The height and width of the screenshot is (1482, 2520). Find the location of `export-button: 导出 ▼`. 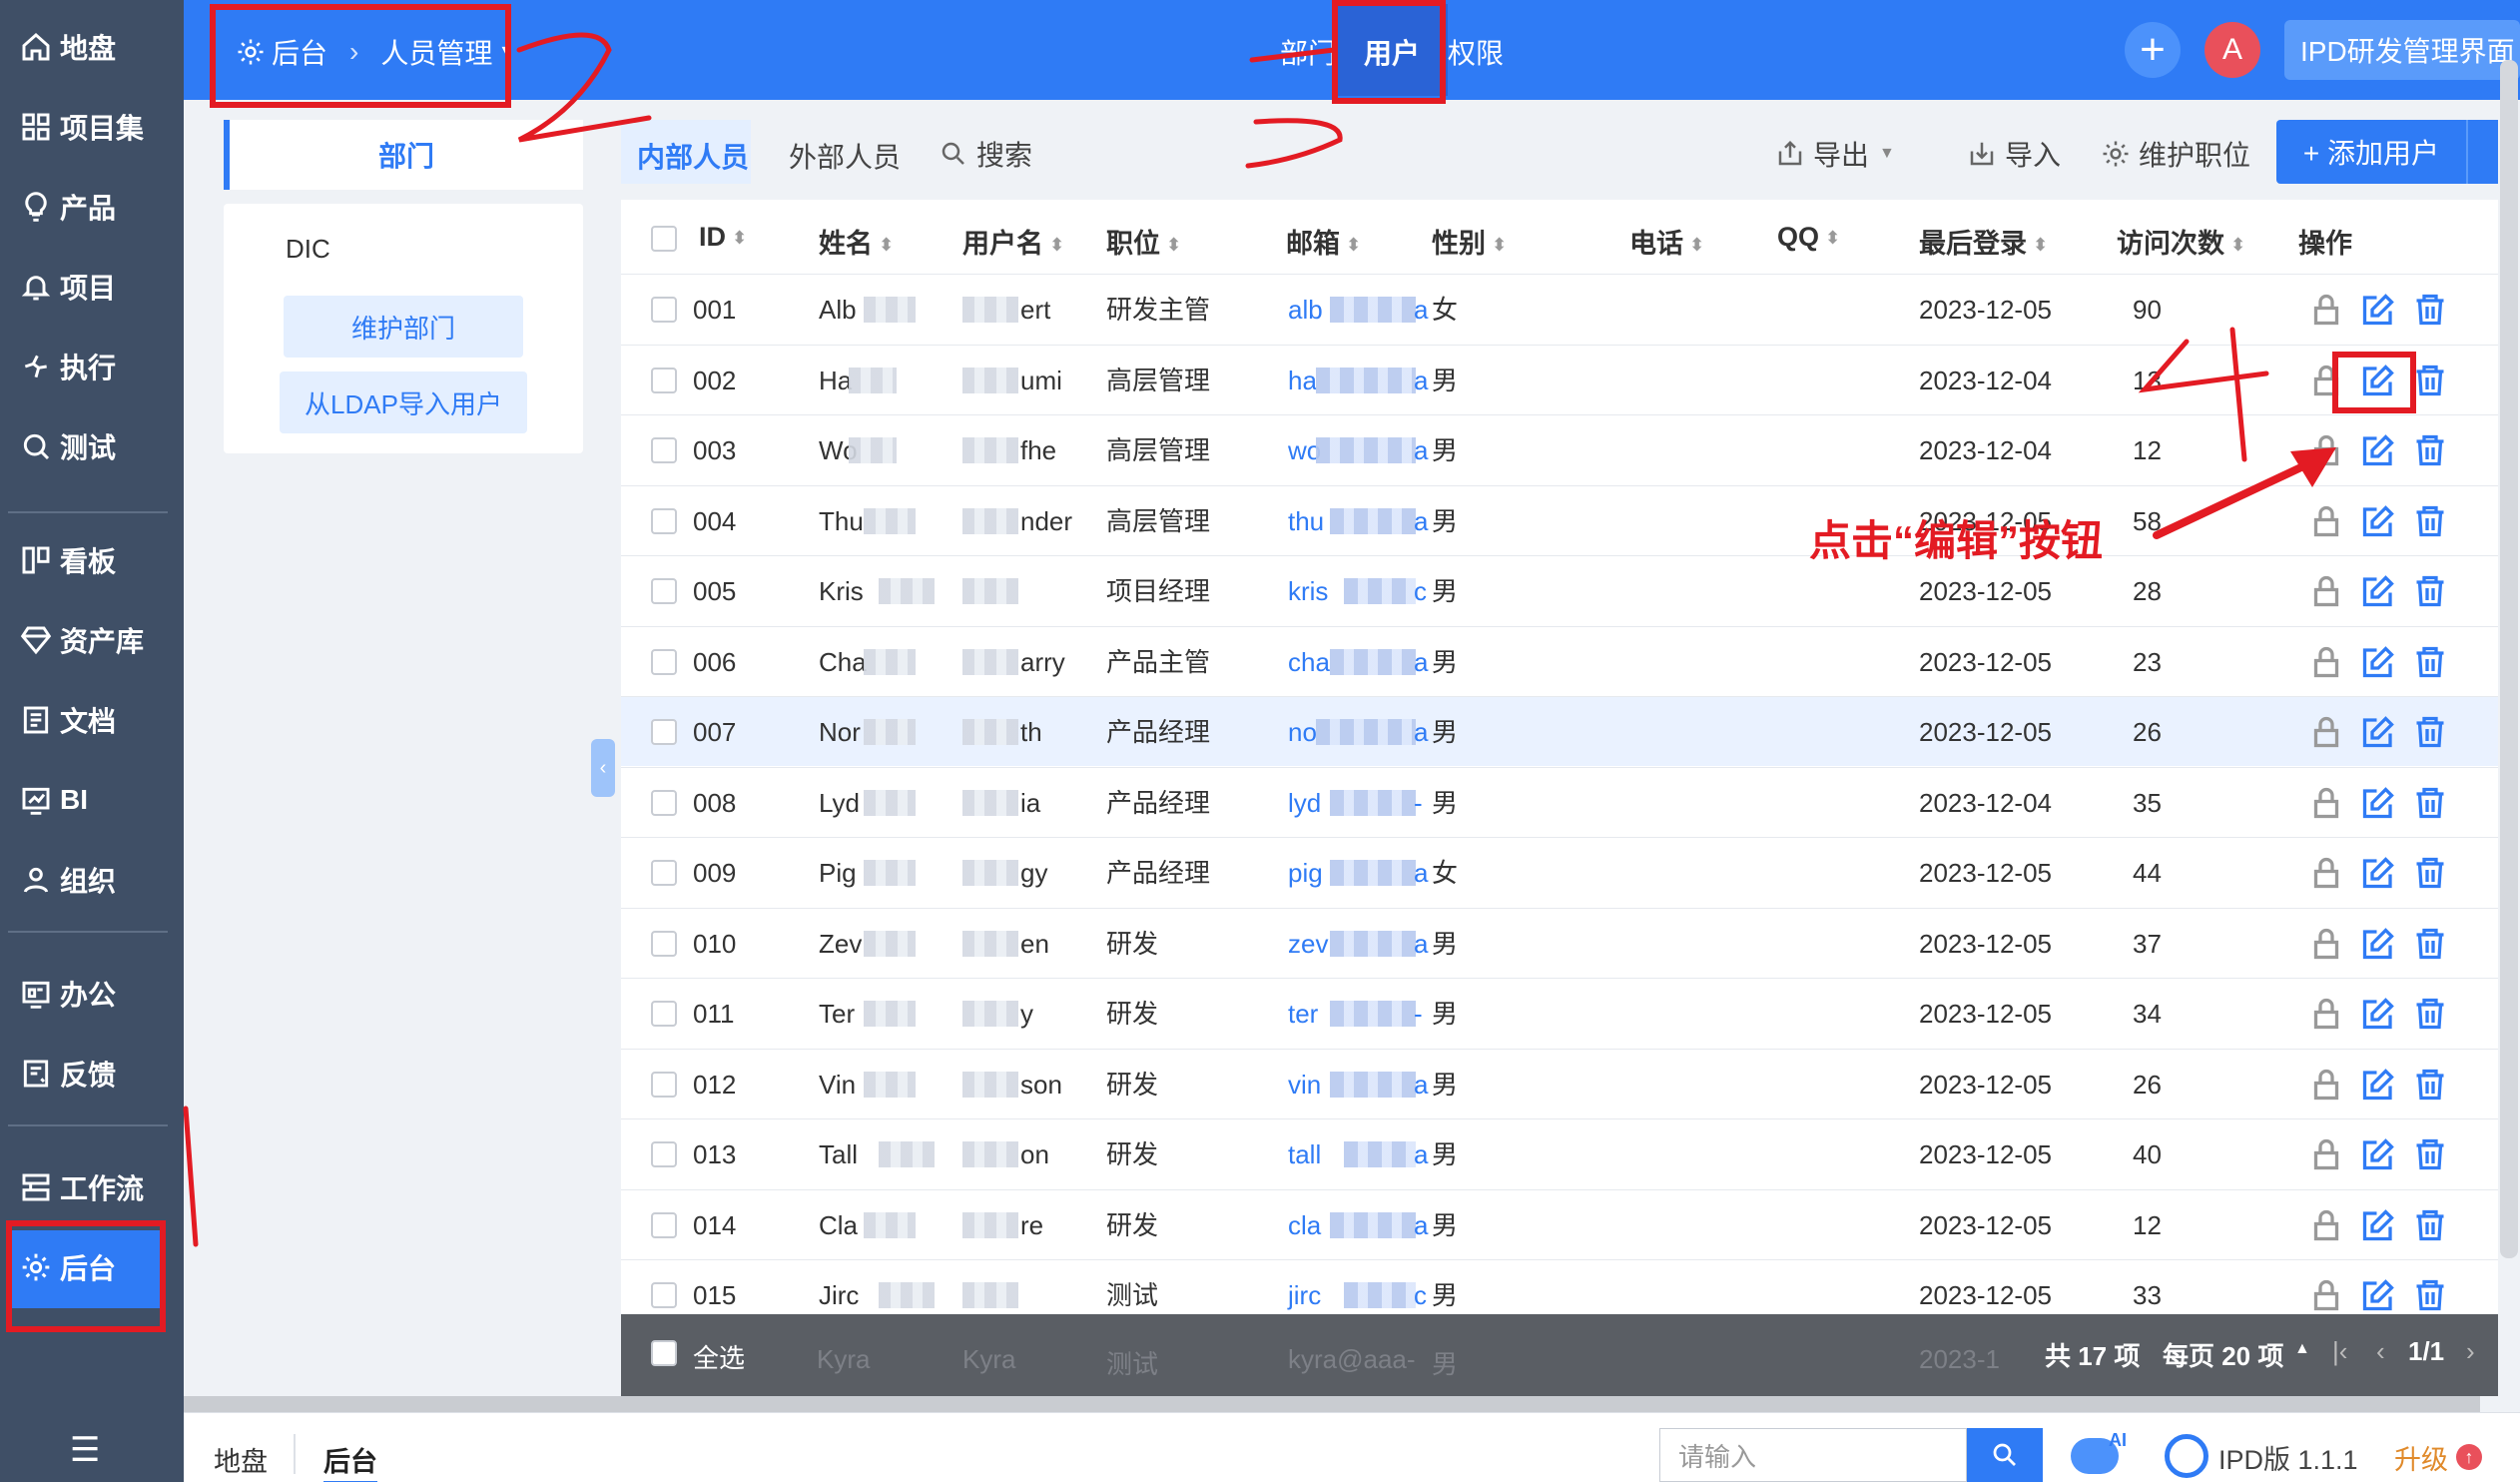

export-button: 导出 ▼ is located at coordinates (1835, 154).